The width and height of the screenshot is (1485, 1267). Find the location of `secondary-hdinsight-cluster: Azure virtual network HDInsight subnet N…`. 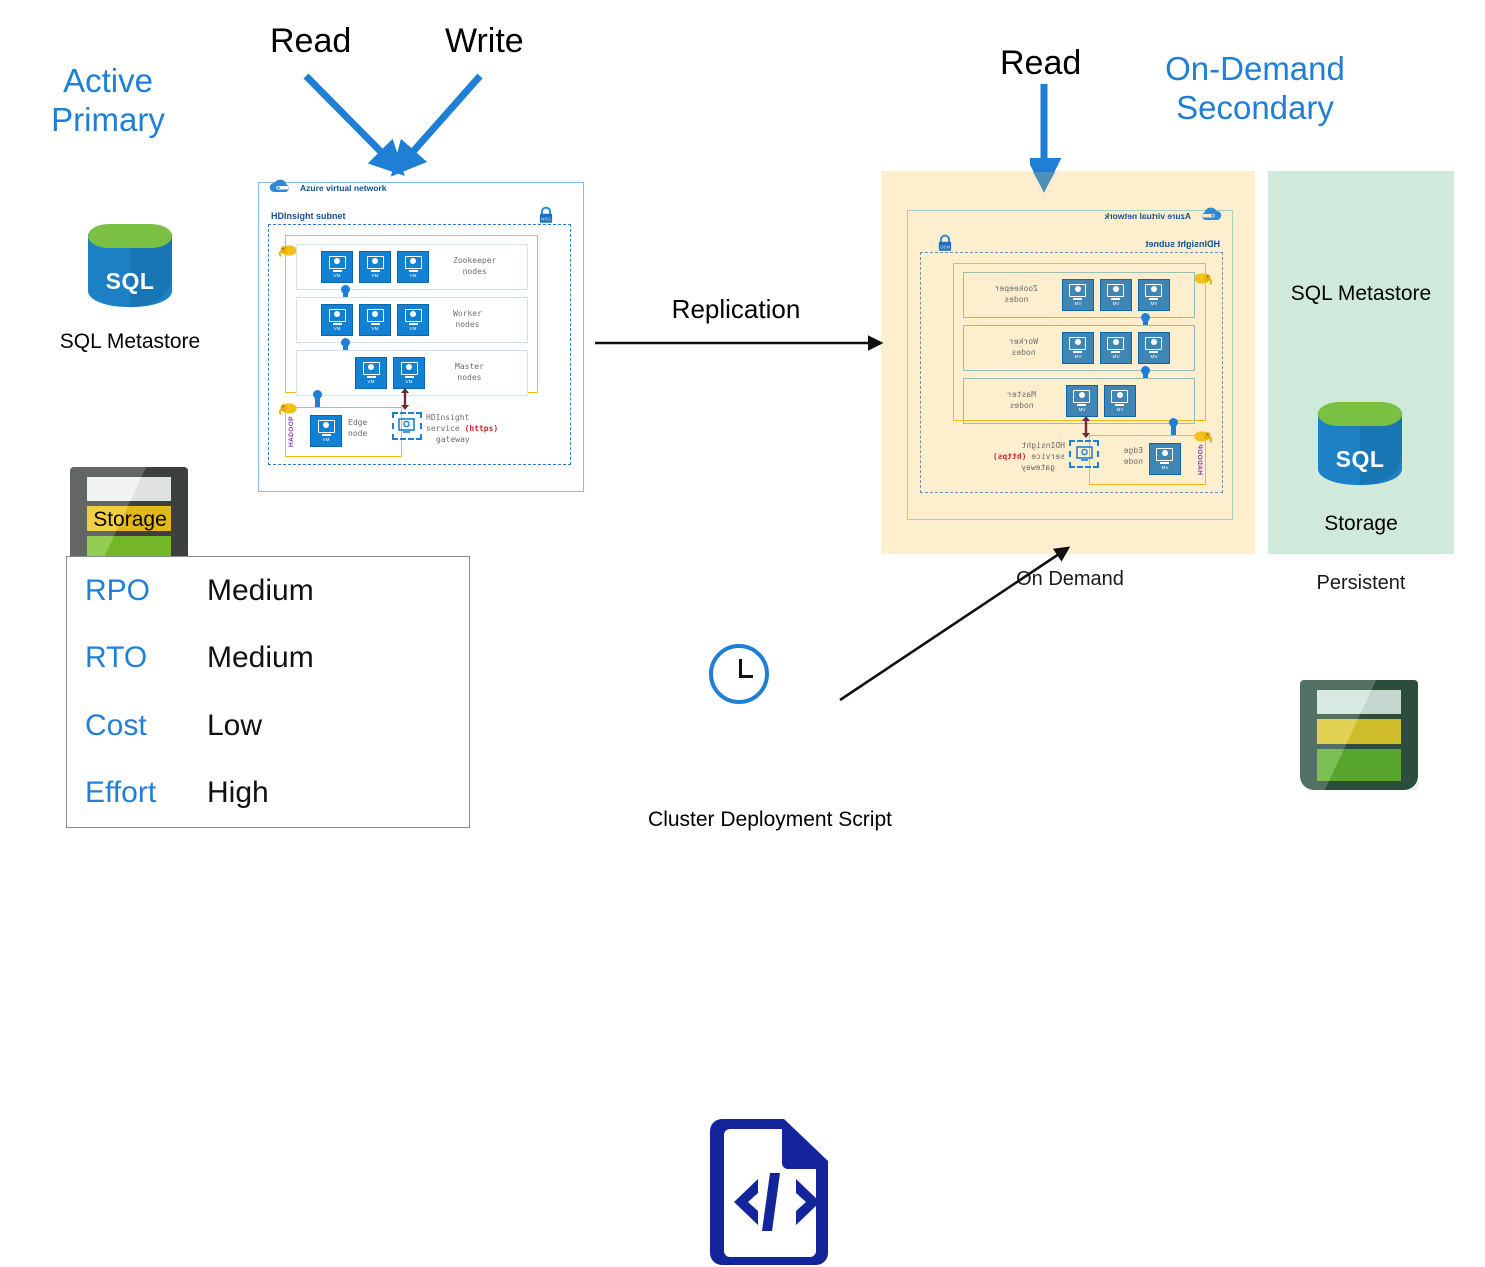

secondary-hdinsight-cluster: Azure virtual network HDInsight subnet N… is located at coordinates (1070, 363).